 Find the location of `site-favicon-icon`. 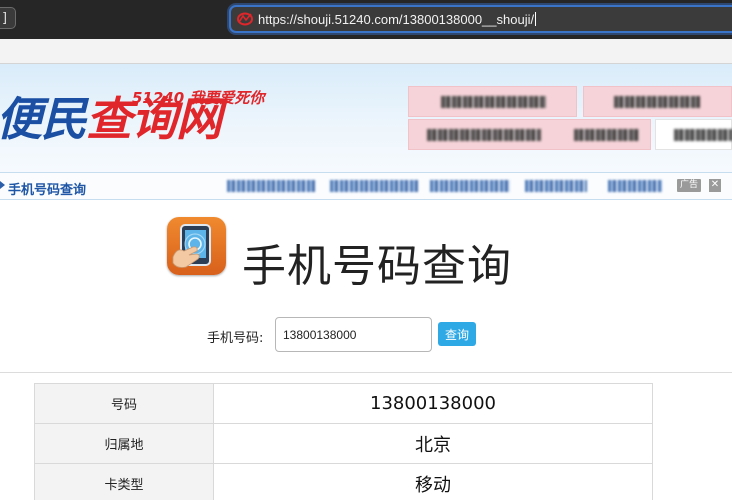

site-favicon-icon is located at coordinates (245, 19).